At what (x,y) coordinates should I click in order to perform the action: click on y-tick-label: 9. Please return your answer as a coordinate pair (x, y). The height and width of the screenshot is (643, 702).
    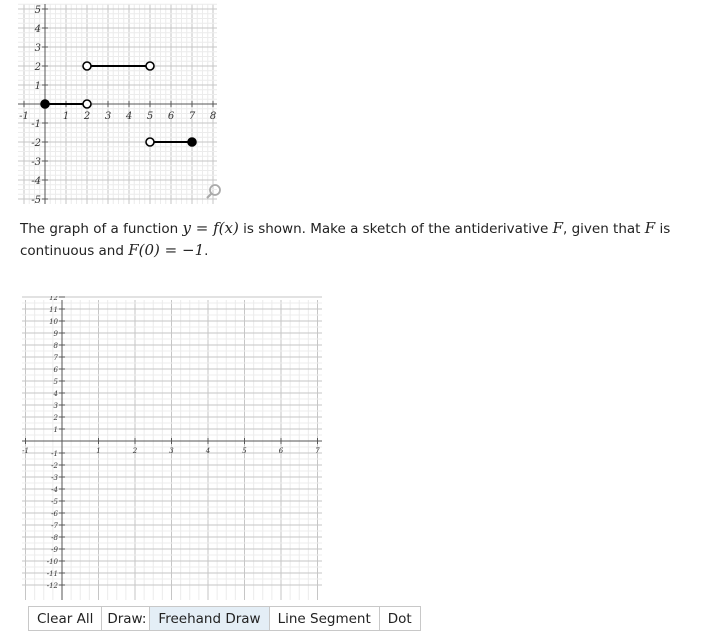
    Looking at the image, I should click on (56, 334).